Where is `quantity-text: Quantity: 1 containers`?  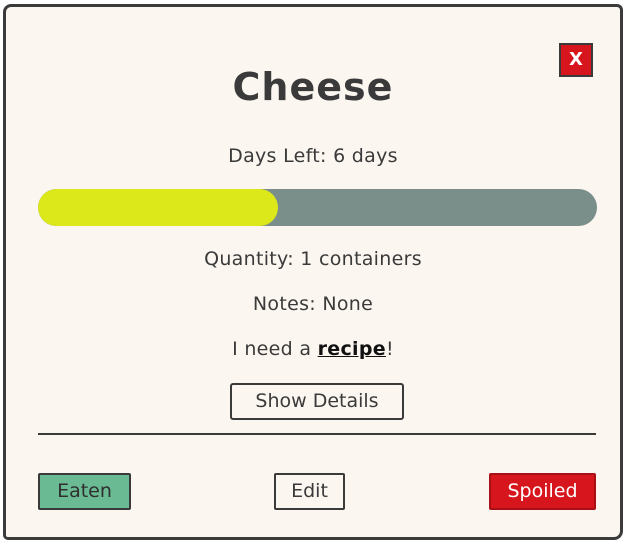
quantity-text: Quantity: 1 containers is located at coordinates (313, 259).